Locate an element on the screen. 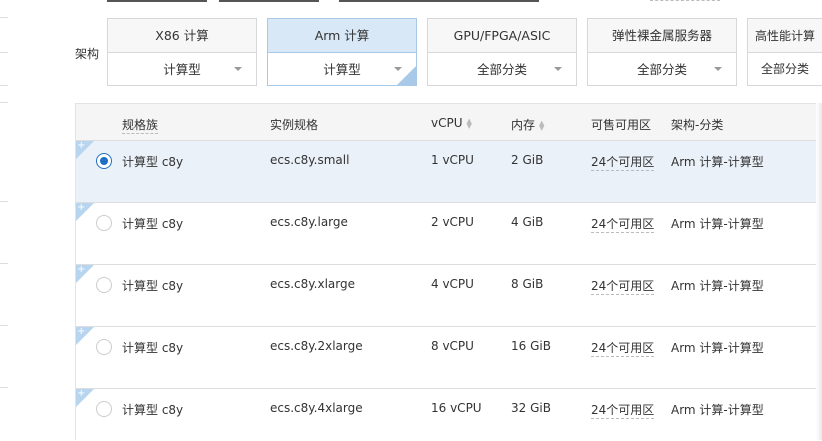 The height and width of the screenshot is (441, 822). card-title: 高性能计算 is located at coordinates (785, 36).